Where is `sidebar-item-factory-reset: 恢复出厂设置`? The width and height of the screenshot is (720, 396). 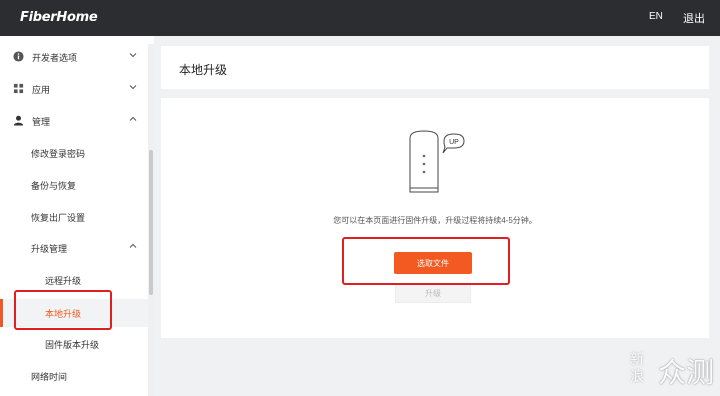
sidebar-item-factory-reset: 恢复出厂设置 is located at coordinates (74, 218).